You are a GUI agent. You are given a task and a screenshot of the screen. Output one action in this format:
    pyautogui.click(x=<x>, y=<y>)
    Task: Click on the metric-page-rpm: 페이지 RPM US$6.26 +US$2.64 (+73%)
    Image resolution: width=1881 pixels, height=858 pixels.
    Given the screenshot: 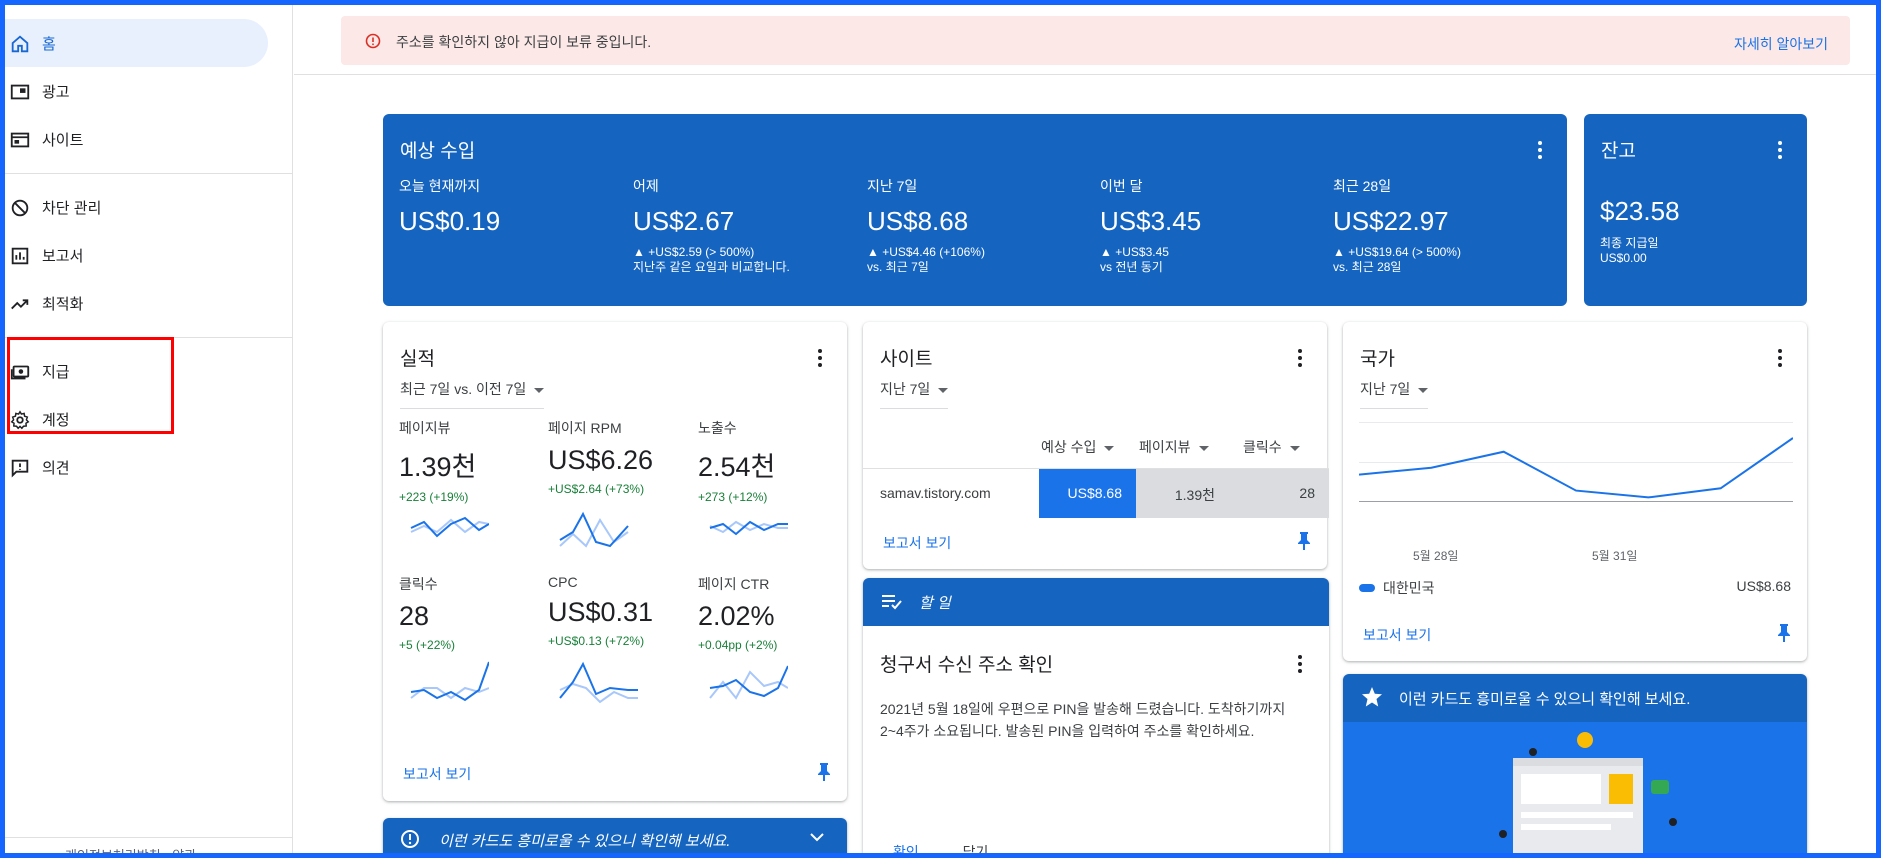 What is the action you would take?
    pyautogui.click(x=618, y=457)
    